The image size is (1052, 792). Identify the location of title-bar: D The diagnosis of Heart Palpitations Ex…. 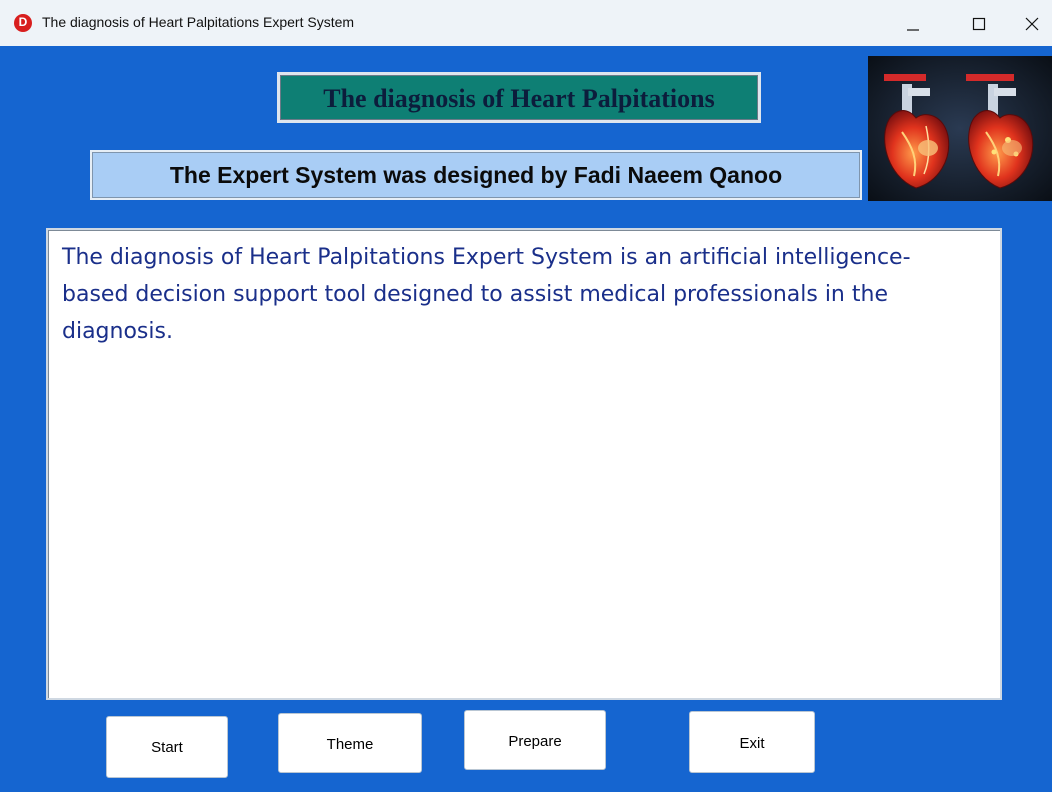
(526, 23).